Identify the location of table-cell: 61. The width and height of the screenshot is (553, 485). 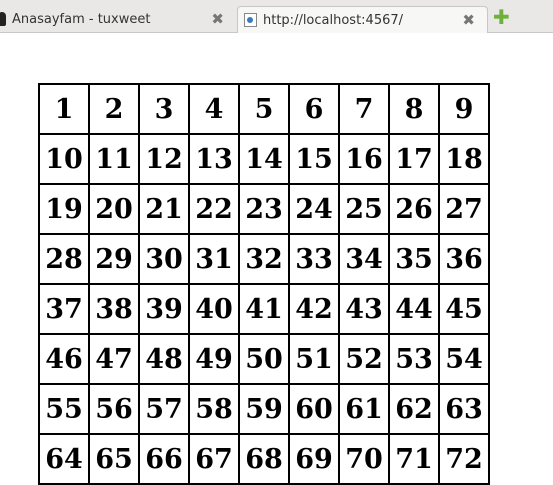
(364, 409).